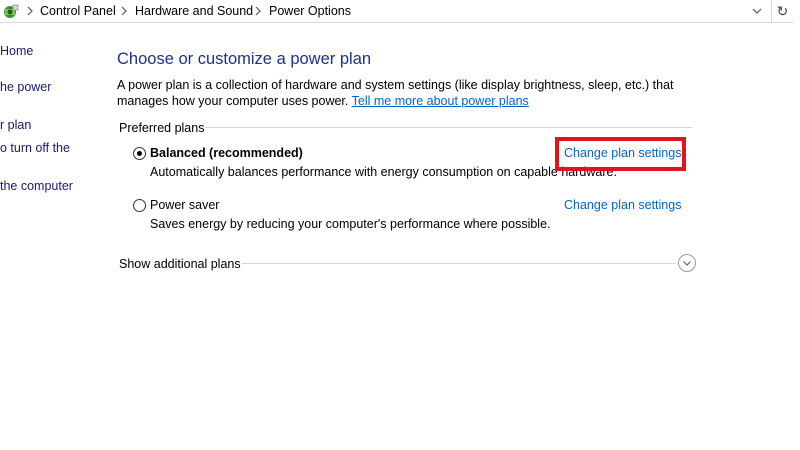 This screenshot has width=800, height=450. I want to click on breadcrumb-hardware-and-sound: Hardware and Sound, so click(194, 11).